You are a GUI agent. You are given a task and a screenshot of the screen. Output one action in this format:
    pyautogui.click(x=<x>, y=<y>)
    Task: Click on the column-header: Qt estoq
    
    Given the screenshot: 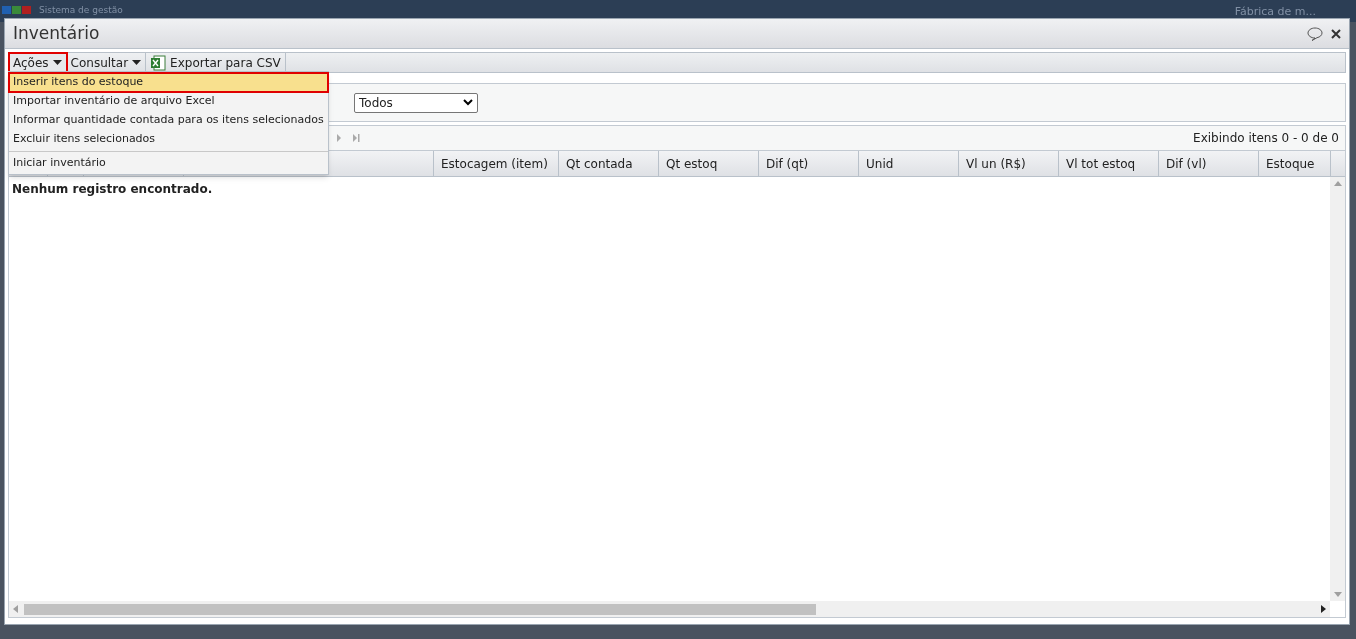 What is the action you would take?
    pyautogui.click(x=709, y=163)
    